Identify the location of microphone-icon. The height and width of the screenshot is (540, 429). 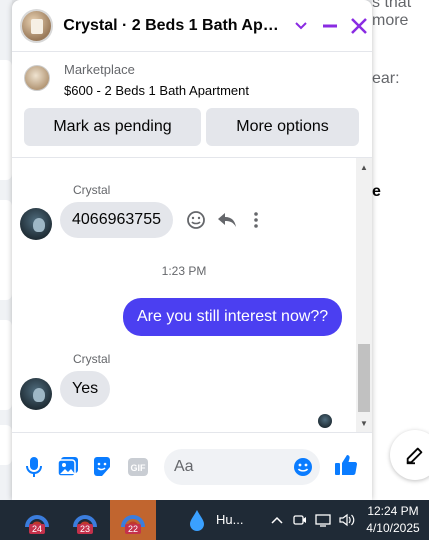
(34, 467).